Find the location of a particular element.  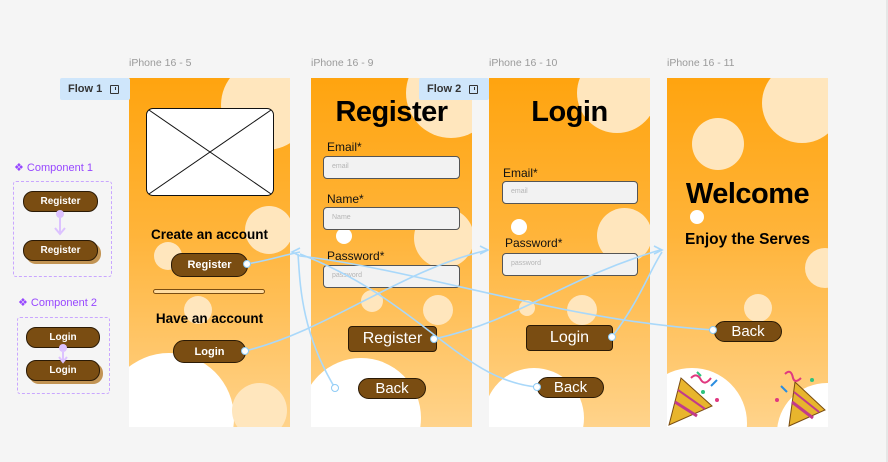

flow-1-tag: Flow 1 is located at coordinates (95, 89).